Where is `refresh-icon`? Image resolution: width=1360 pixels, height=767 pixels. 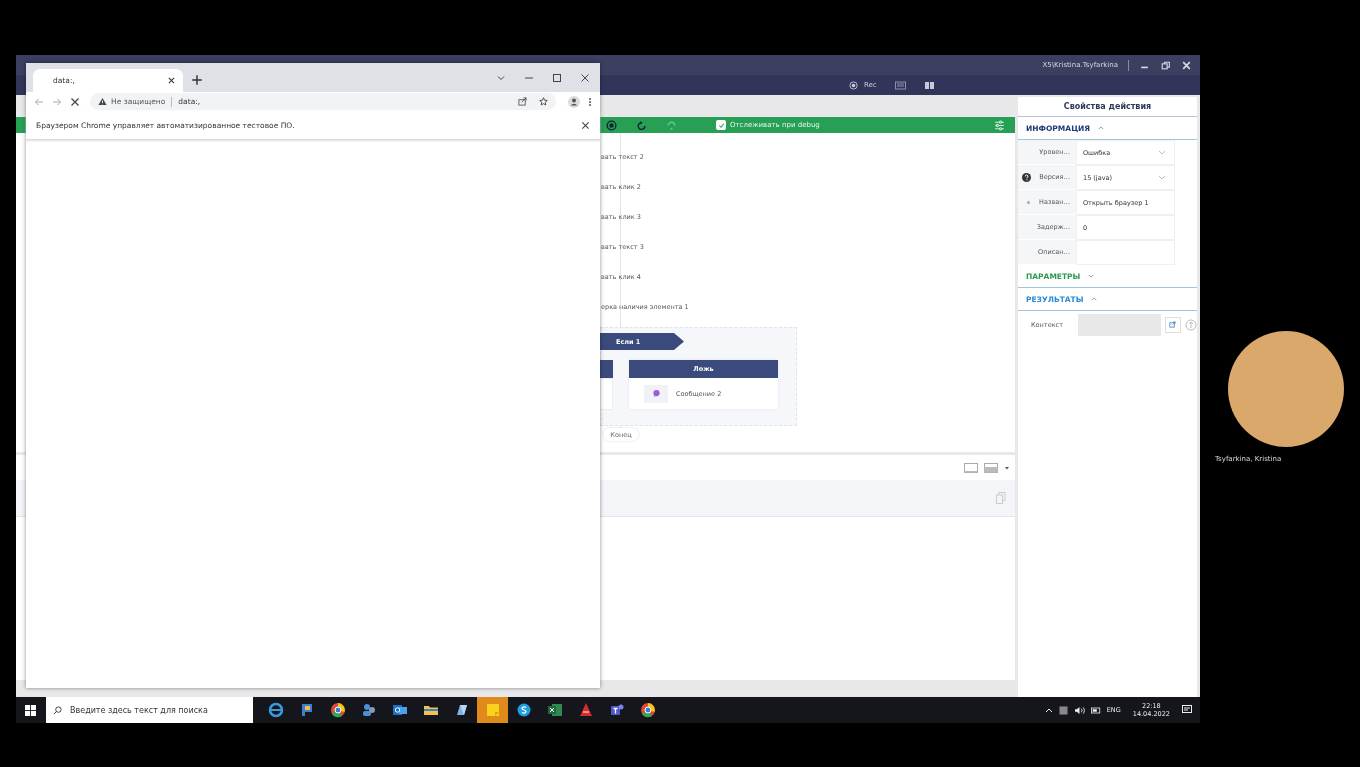
refresh-icon is located at coordinates (641, 125).